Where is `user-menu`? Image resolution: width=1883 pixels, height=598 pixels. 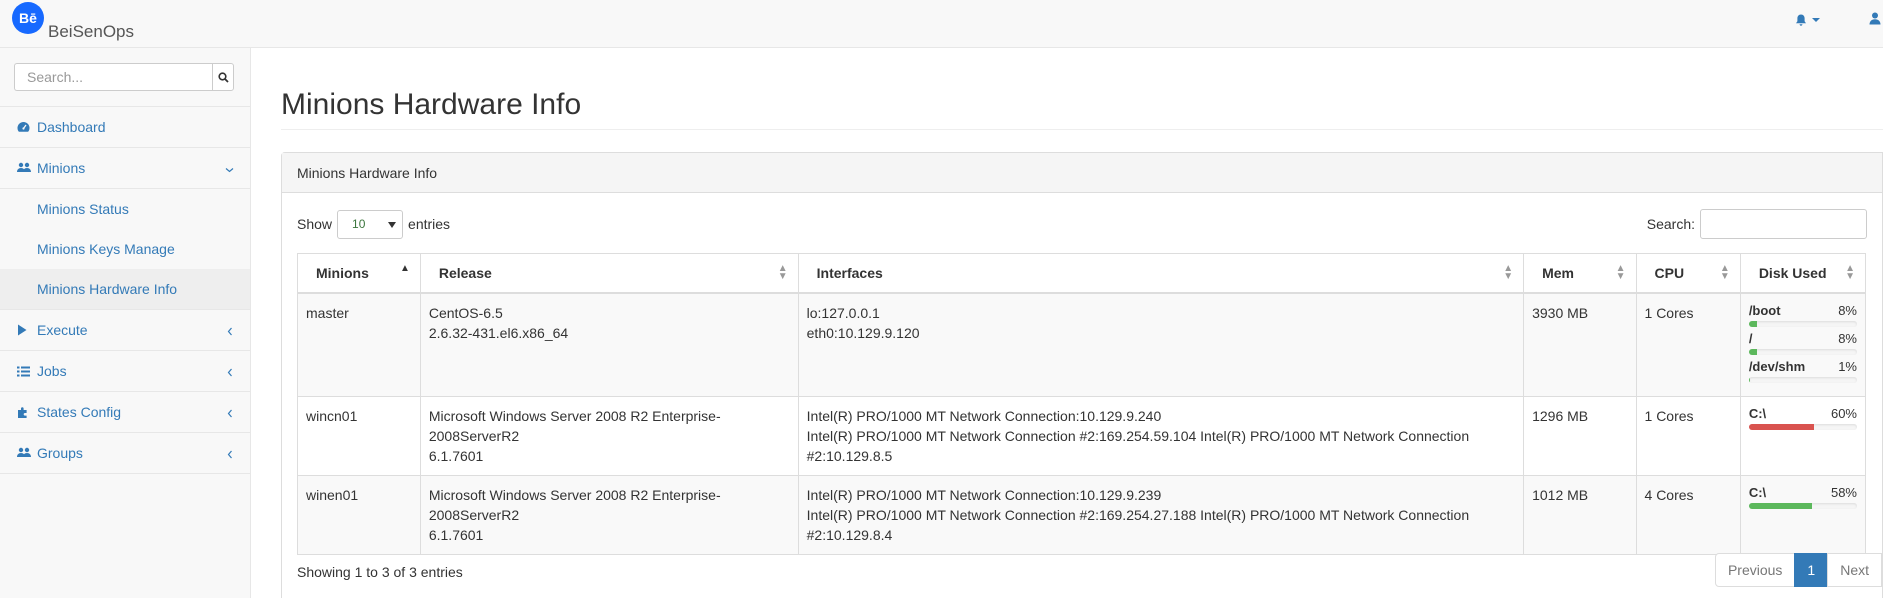
user-menu is located at coordinates (1875, 20).